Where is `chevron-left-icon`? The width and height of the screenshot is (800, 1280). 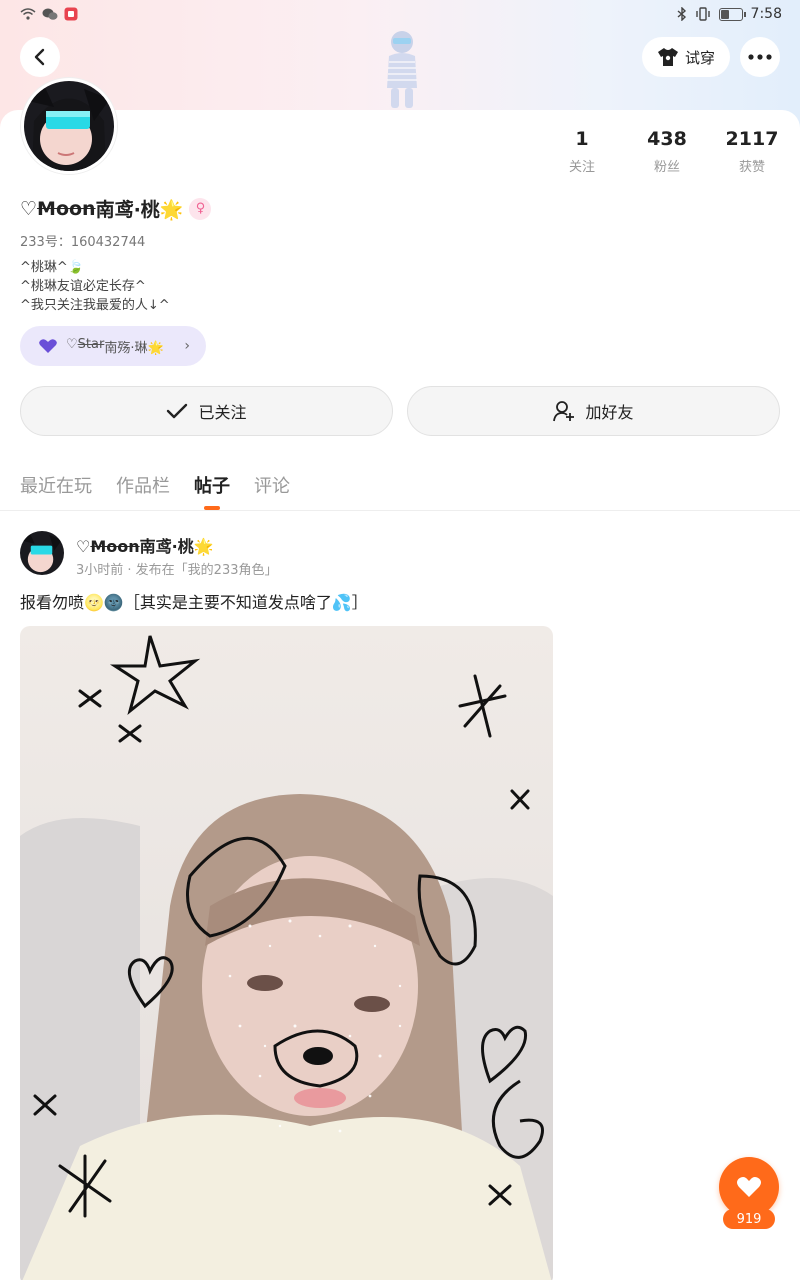
chevron-left-icon is located at coordinates (39, 57).